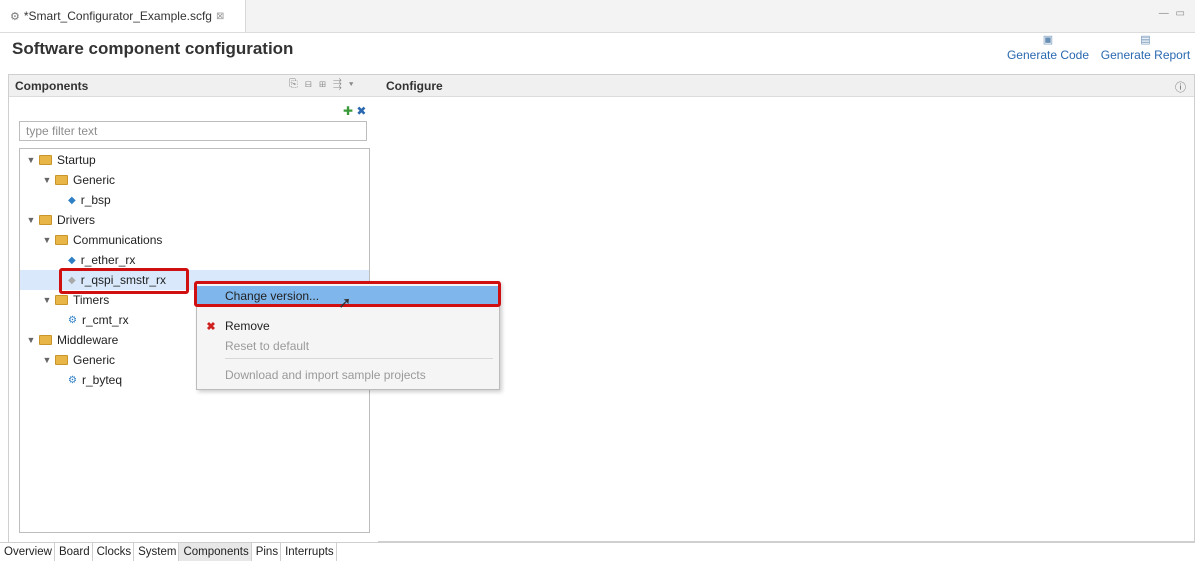  I want to click on generate-report-button: ▤ Generate Report, so click(1145, 48).